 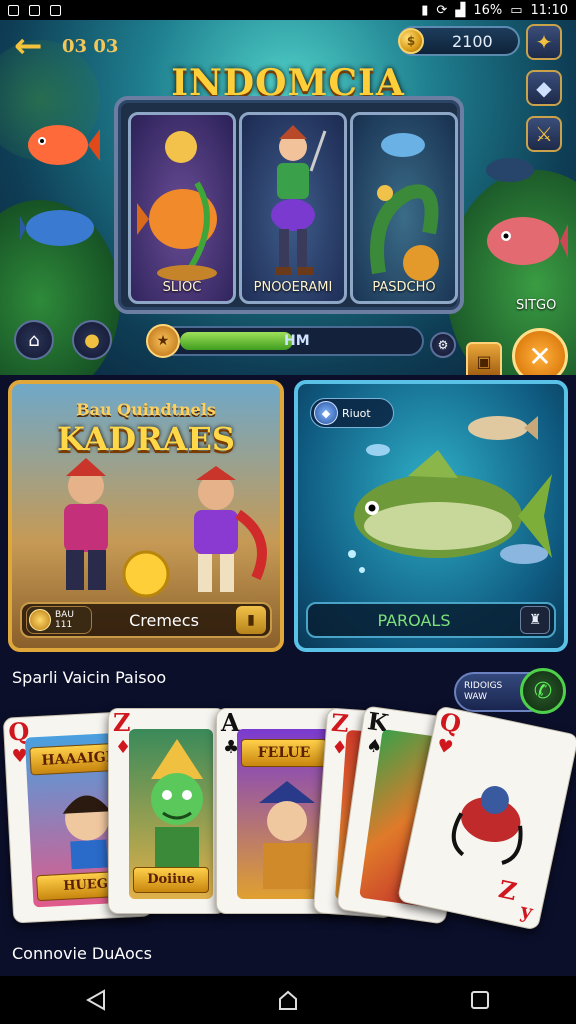 I want to click on playing-card-2: Z ♦ Doiiue, so click(x=167, y=811).